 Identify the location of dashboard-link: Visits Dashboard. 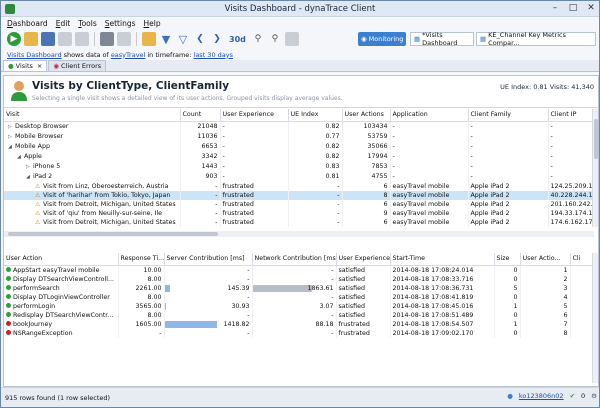
(34, 55).